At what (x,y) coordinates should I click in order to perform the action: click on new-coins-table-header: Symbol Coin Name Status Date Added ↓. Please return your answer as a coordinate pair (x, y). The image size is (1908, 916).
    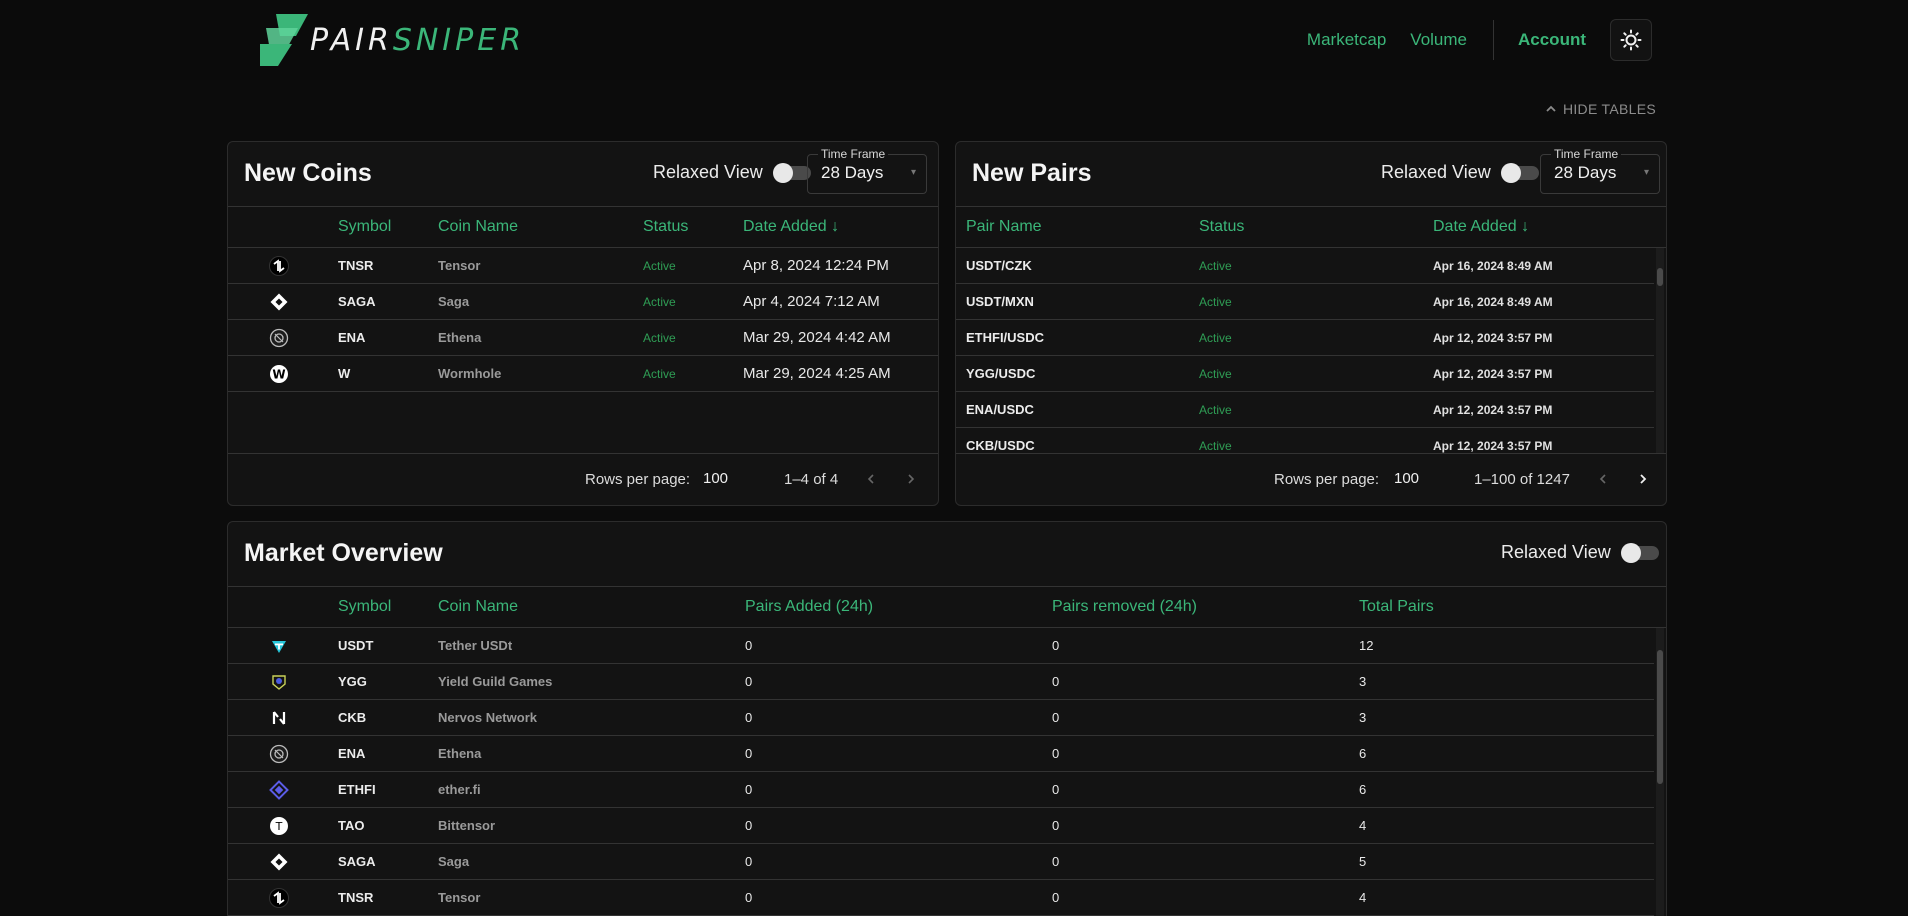
    Looking at the image, I should click on (583, 227).